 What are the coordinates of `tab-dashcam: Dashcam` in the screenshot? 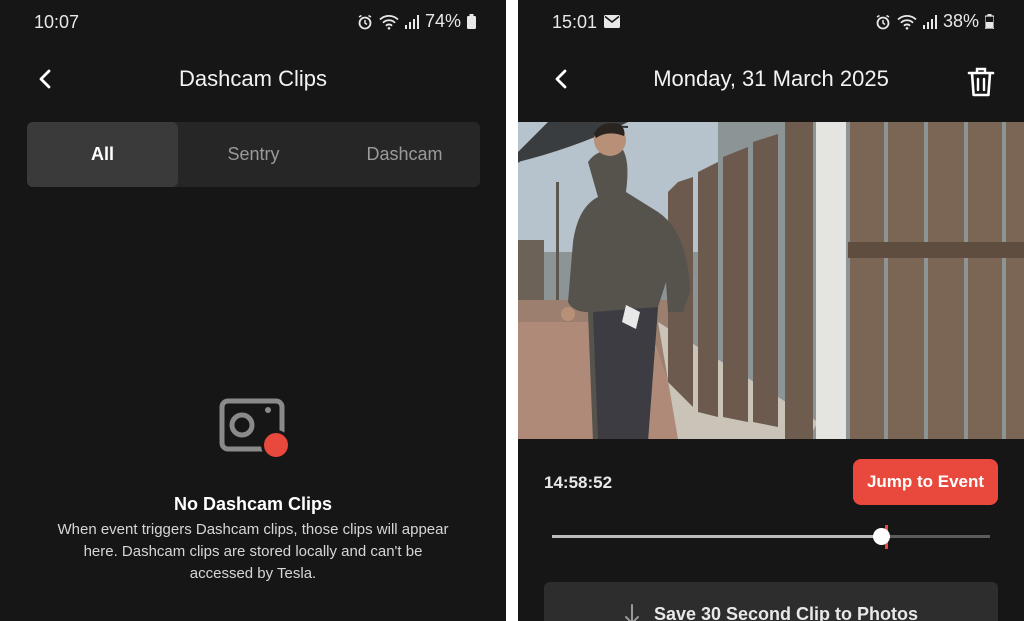 It's located at (404, 154).